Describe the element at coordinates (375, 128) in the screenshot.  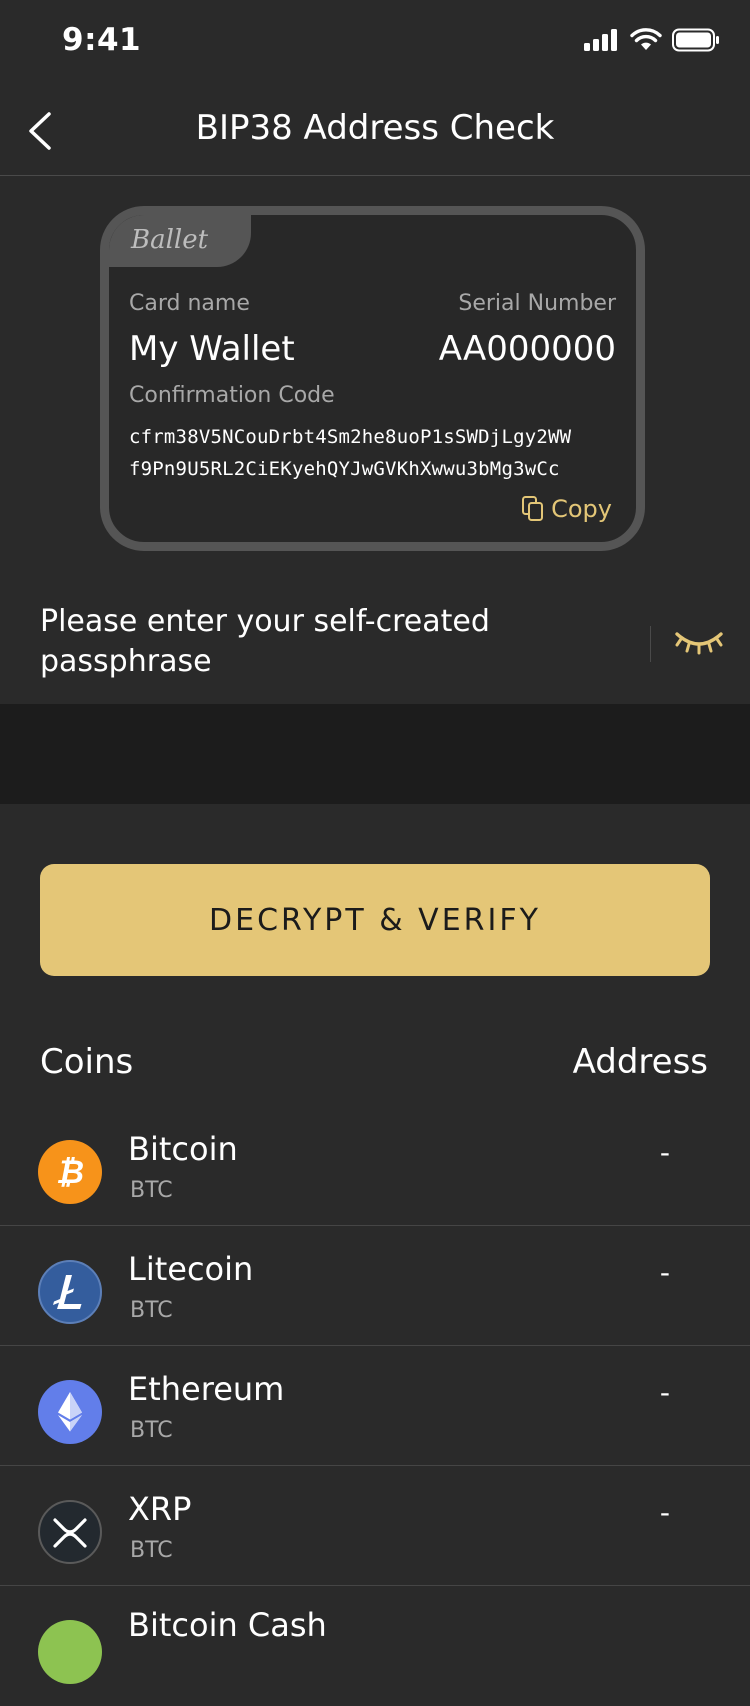
I see `page-title: BIP38 Address Check` at that location.